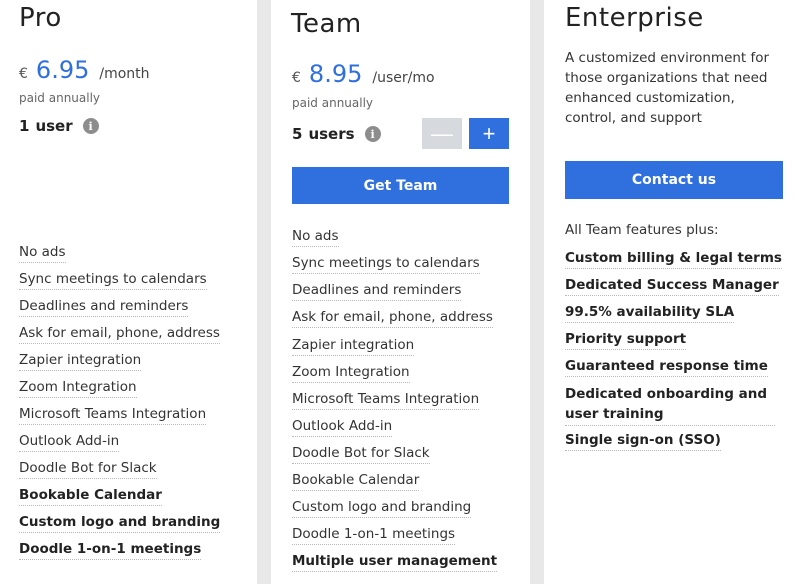 The image size is (800, 584). I want to click on feature-item: 99.5% availability SLA, so click(650, 313).